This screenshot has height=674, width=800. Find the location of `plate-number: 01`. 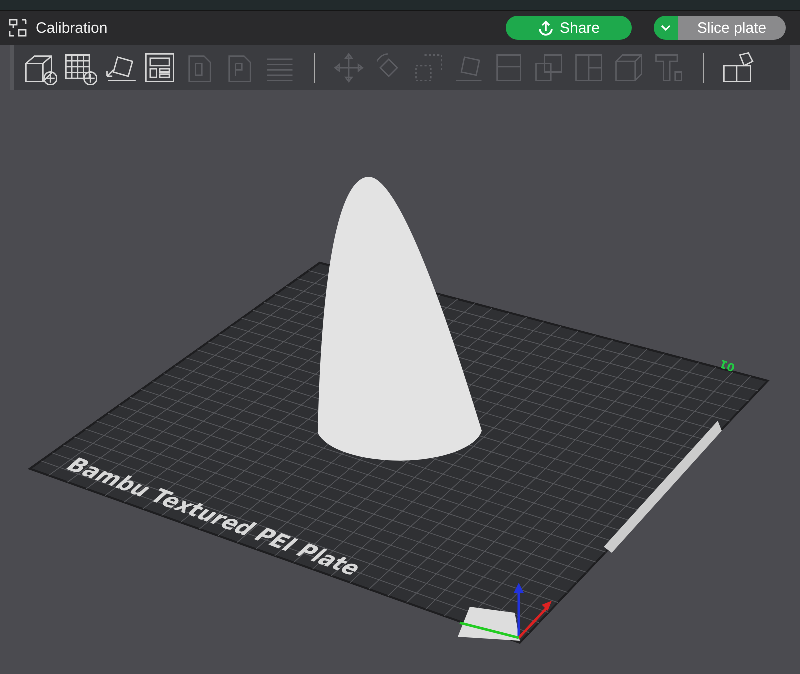

plate-number: 01 is located at coordinates (728, 365).